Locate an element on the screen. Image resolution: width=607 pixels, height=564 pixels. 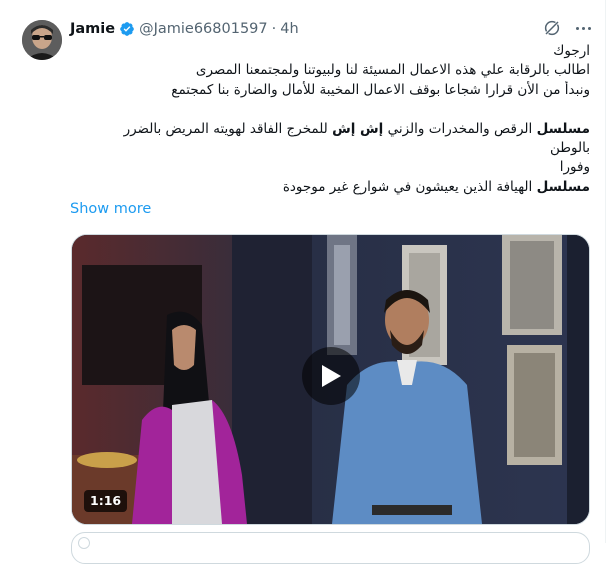
author-name: Jamie is located at coordinates (92, 29).